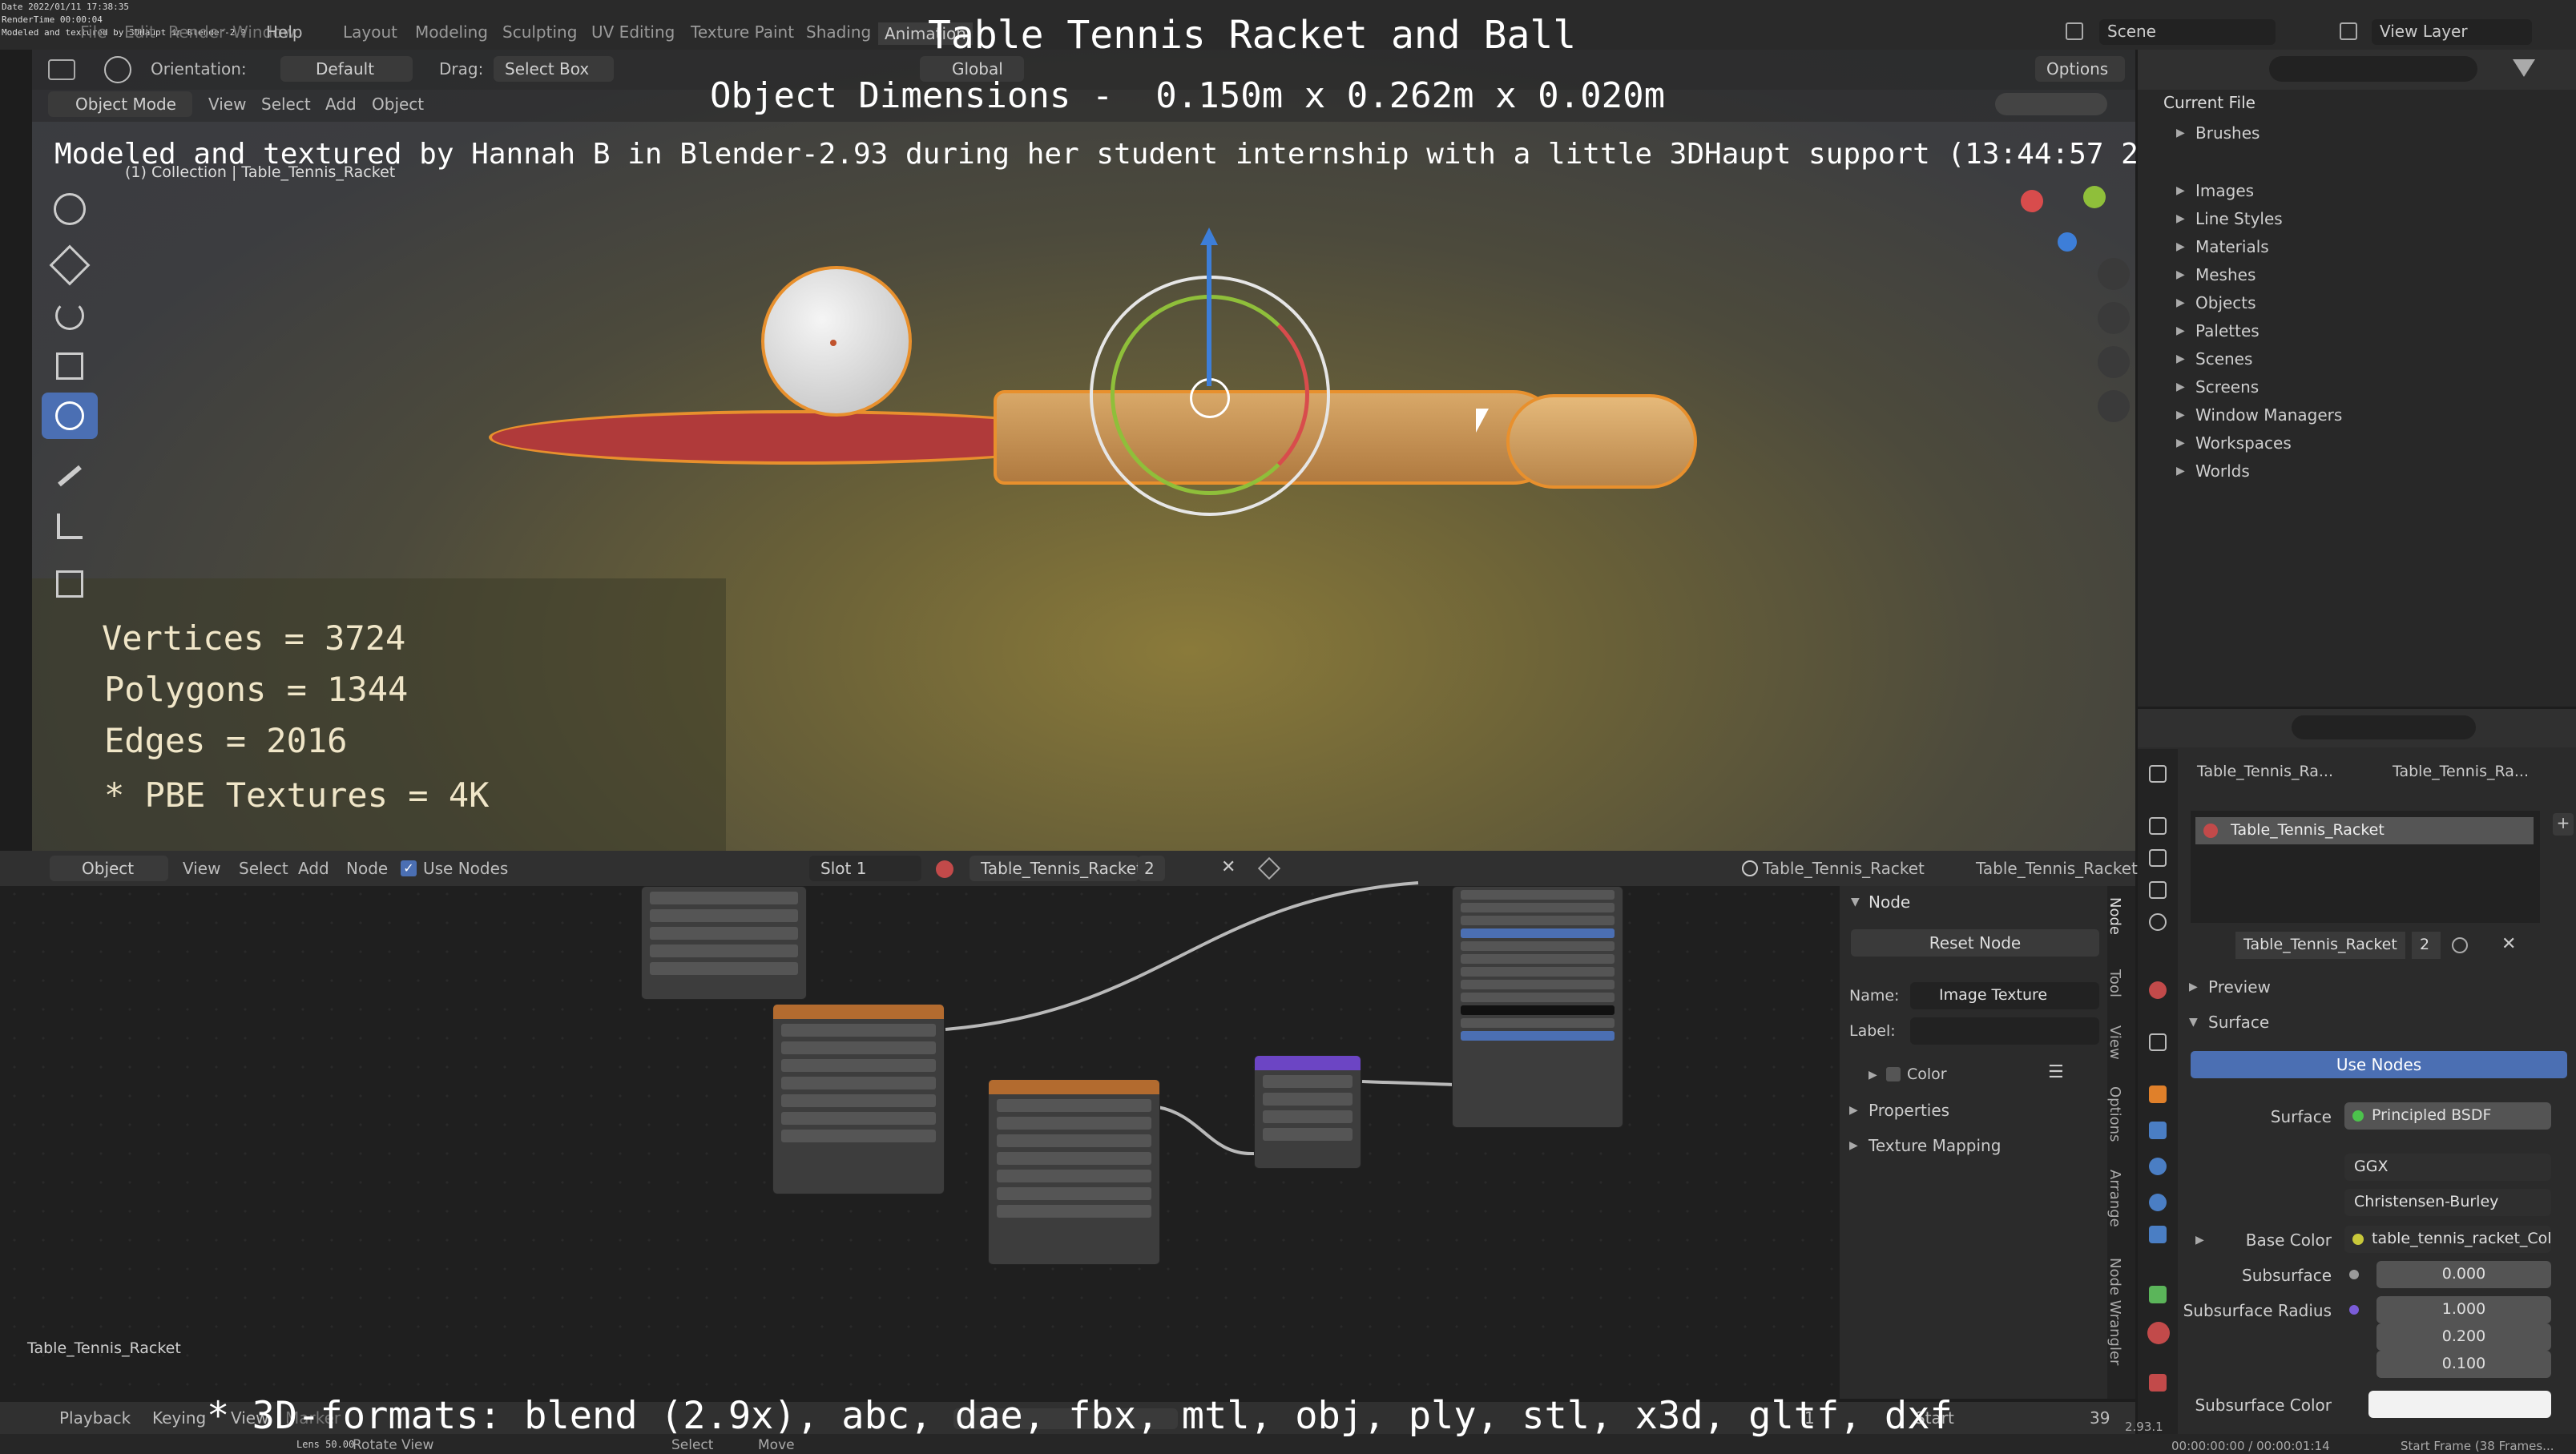 The width and height of the screenshot is (2576, 1454). I want to click on fake-user-icon, so click(2460, 945).